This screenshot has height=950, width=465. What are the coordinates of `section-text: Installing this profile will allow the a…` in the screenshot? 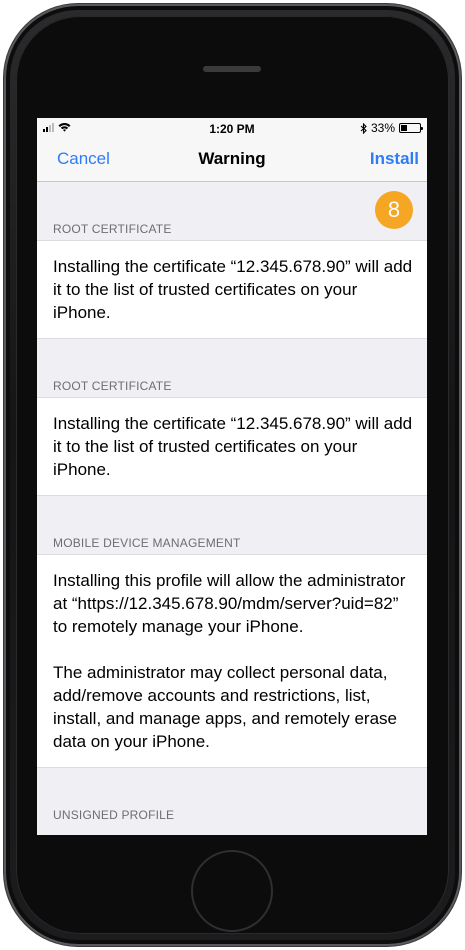 It's located at (229, 603).